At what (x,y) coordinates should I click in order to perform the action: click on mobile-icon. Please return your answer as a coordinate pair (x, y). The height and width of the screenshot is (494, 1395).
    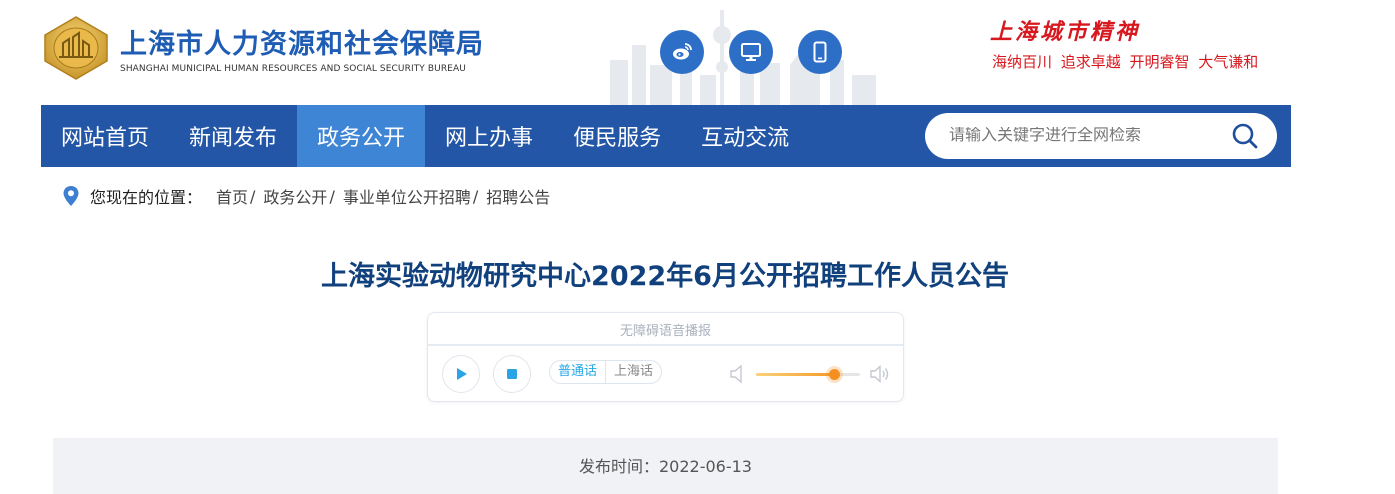
    Looking at the image, I should click on (820, 52).